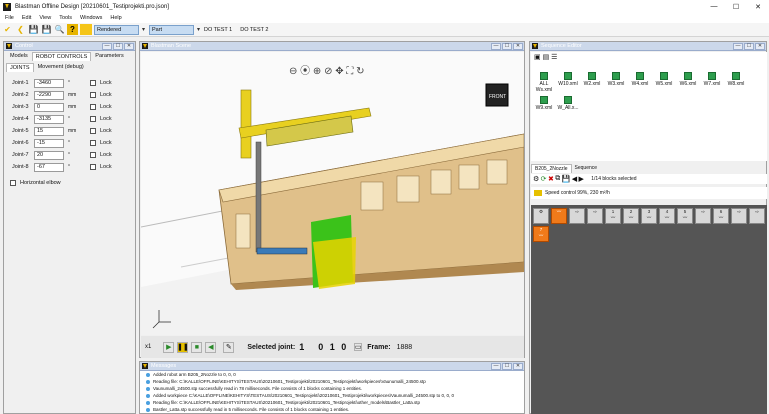 This screenshot has width=769, height=414. What do you see at coordinates (91, 18) in the screenshot?
I see `menu-windows: Windows` at bounding box center [91, 18].